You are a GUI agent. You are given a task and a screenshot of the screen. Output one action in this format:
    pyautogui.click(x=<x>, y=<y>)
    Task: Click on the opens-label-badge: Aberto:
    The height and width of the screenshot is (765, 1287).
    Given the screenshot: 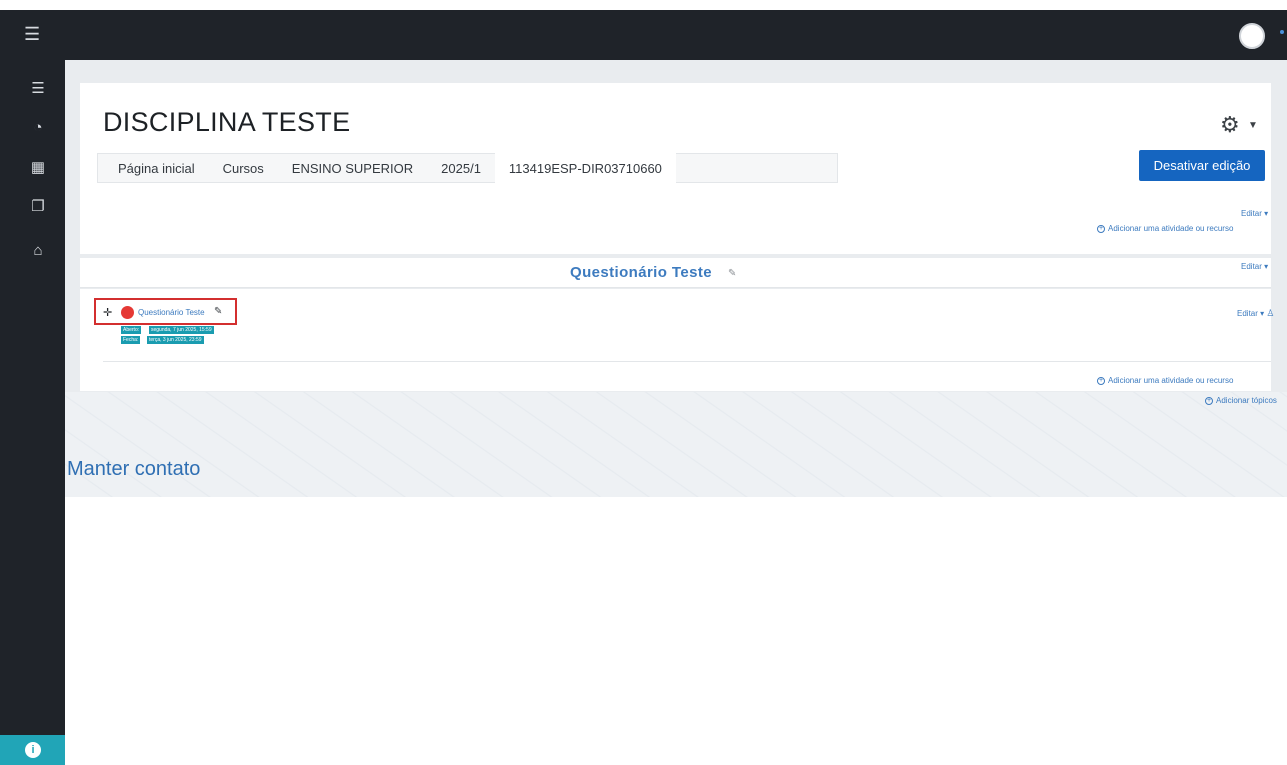 What is the action you would take?
    pyautogui.click(x=131, y=330)
    